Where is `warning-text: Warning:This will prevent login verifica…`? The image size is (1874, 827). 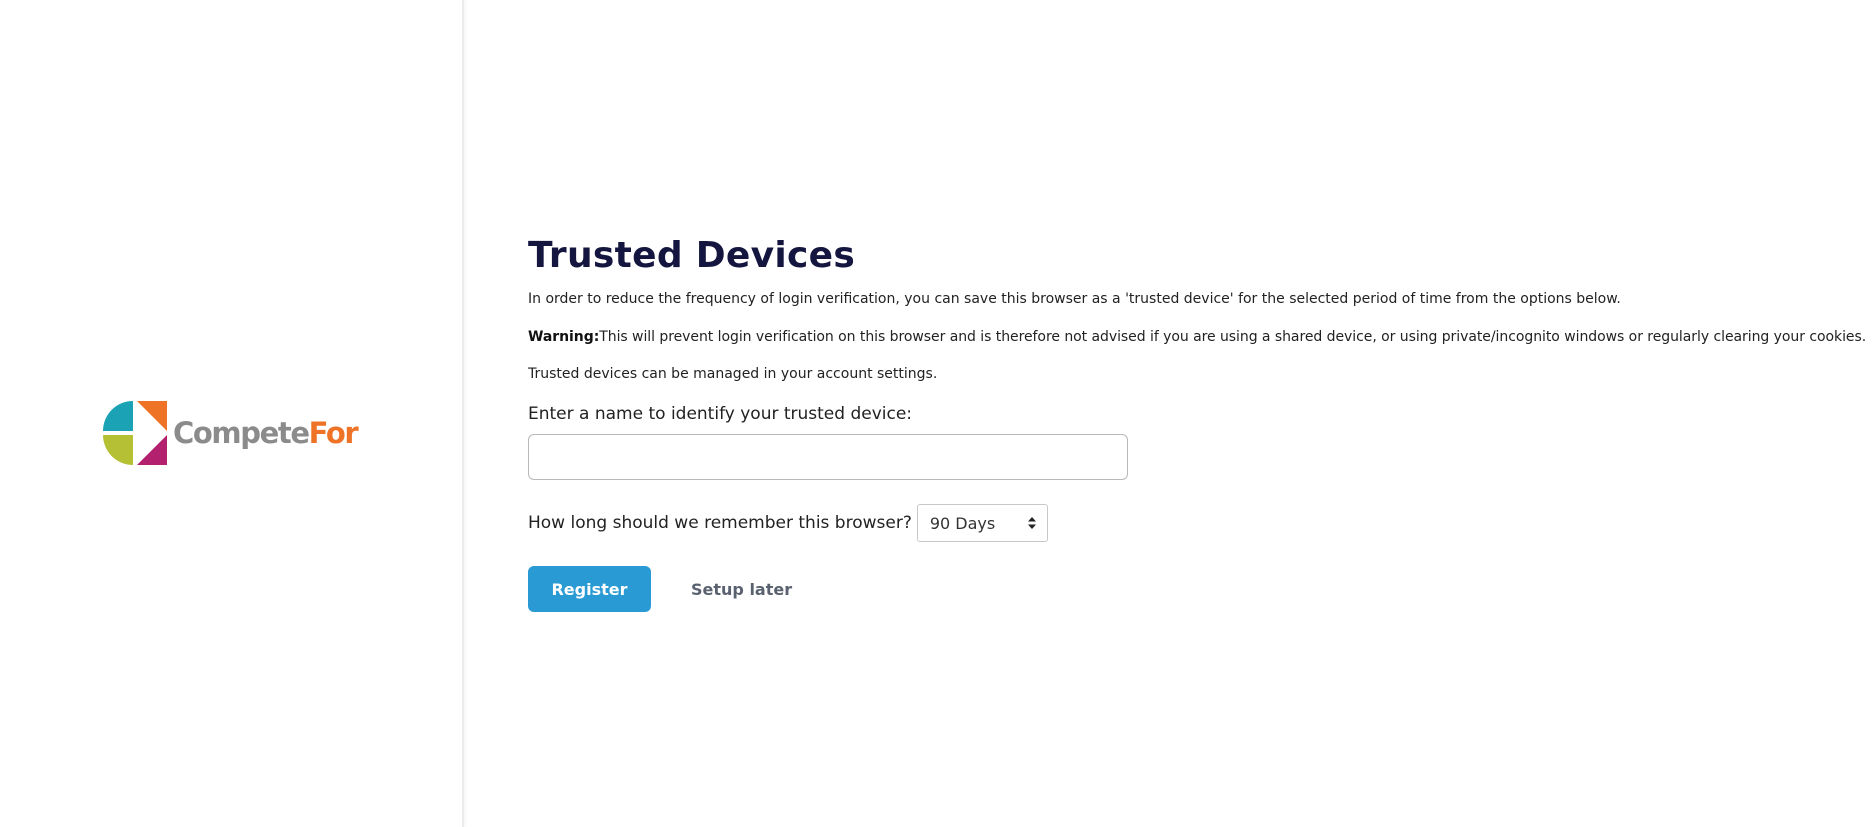
warning-text: Warning:This will prevent login verifica… is located at coordinates (1197, 337).